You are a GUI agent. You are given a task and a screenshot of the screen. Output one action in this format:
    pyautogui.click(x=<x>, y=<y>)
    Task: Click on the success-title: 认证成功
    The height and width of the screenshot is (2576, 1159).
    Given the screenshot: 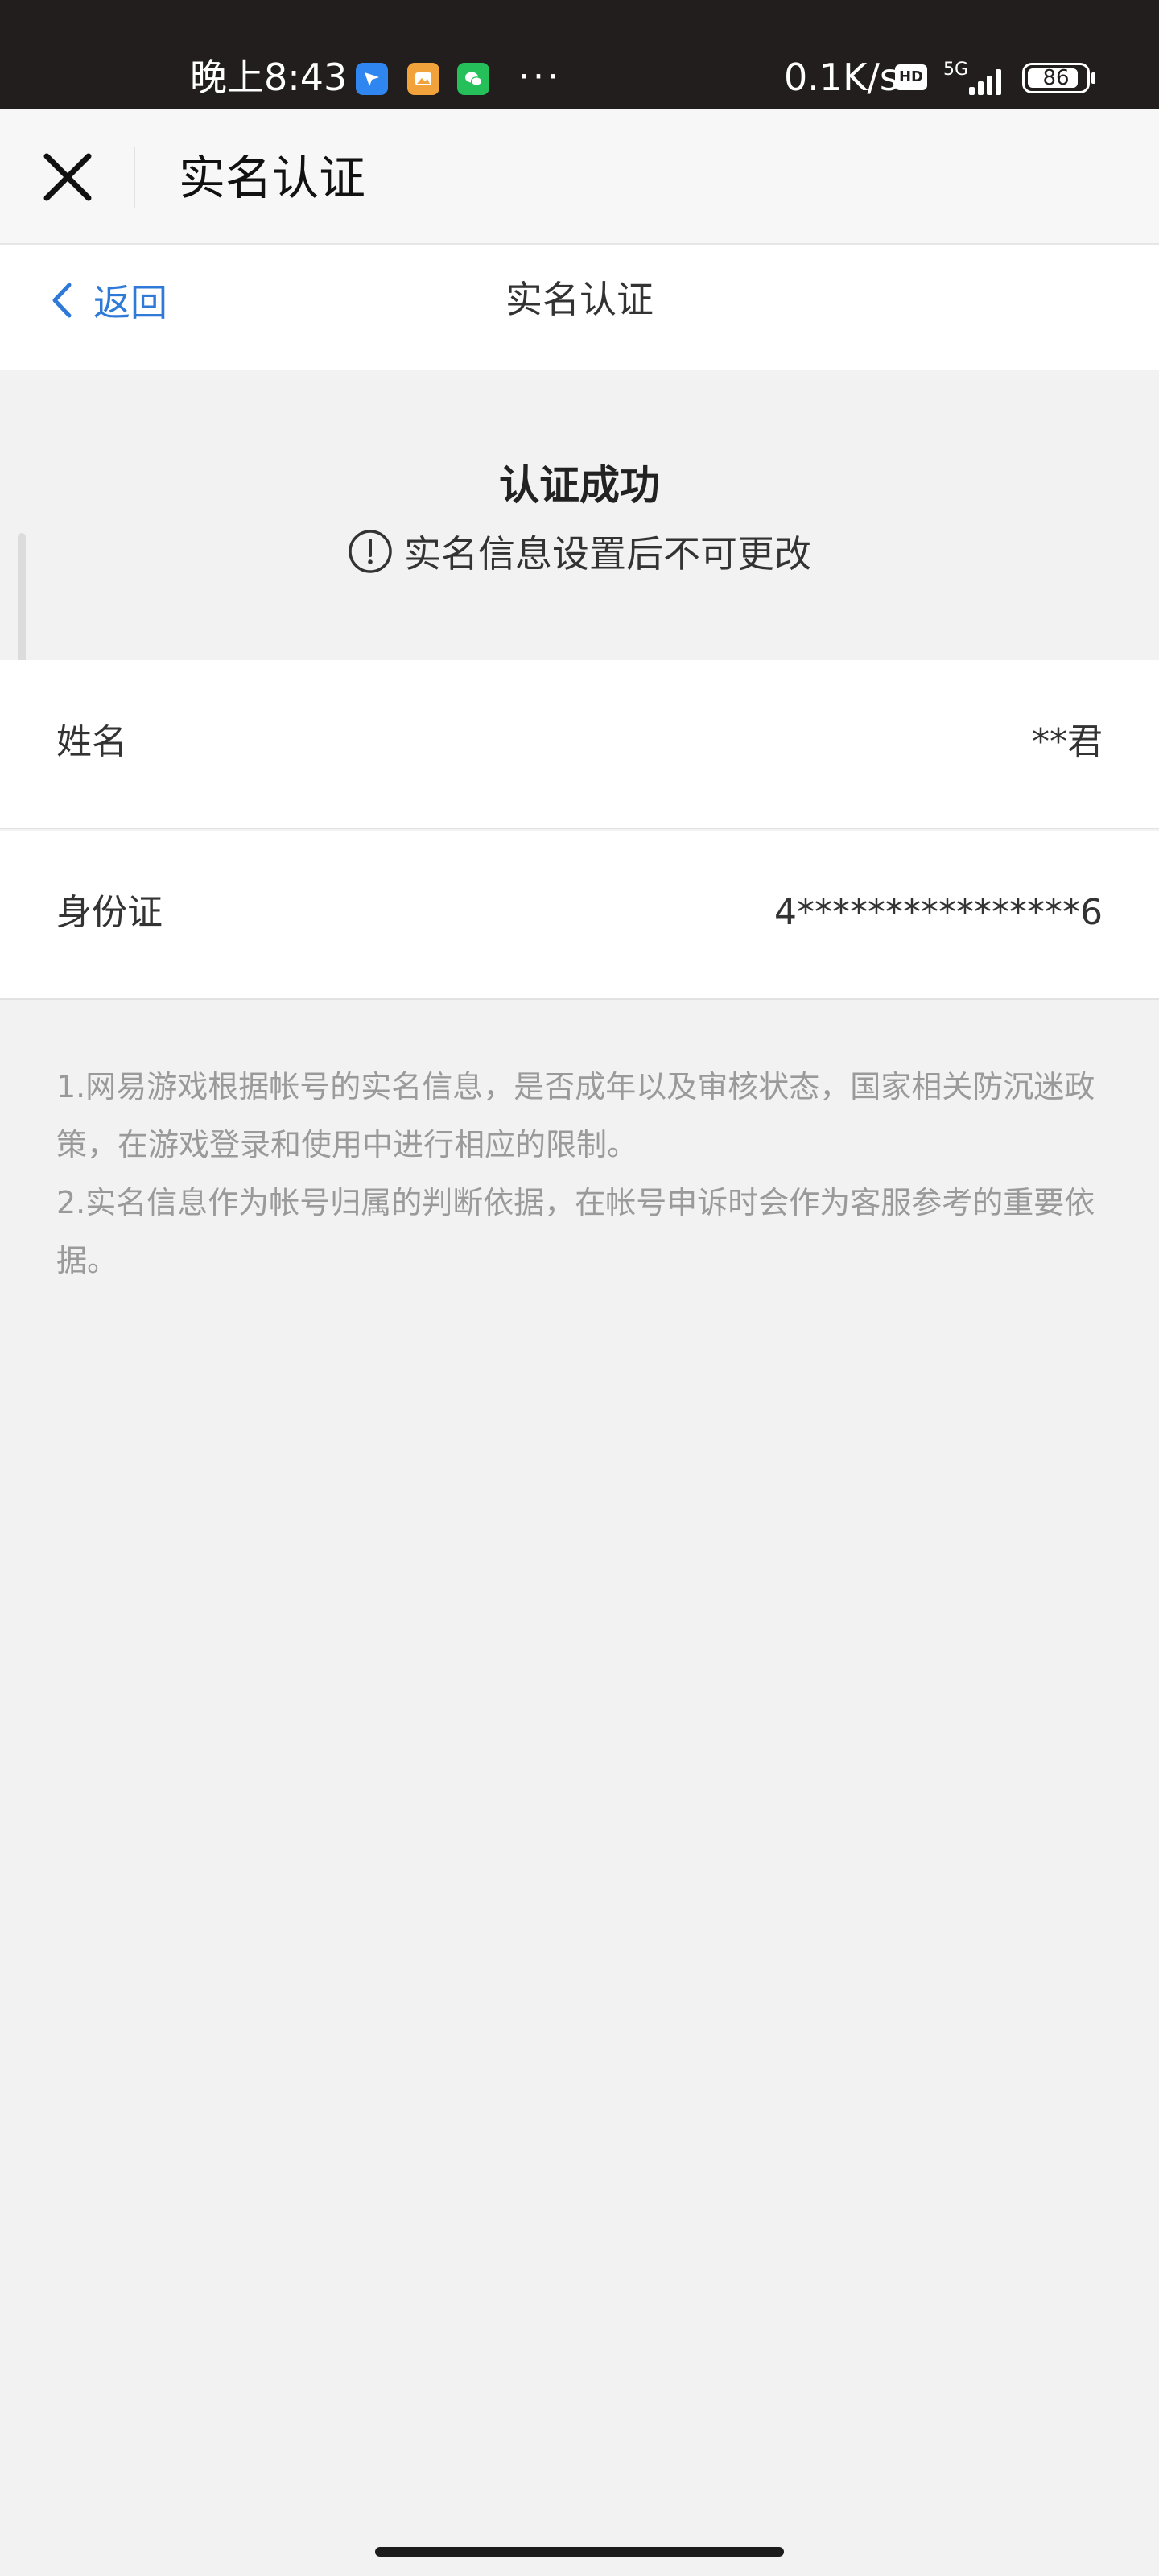 What is the action you would take?
    pyautogui.click(x=579, y=485)
    